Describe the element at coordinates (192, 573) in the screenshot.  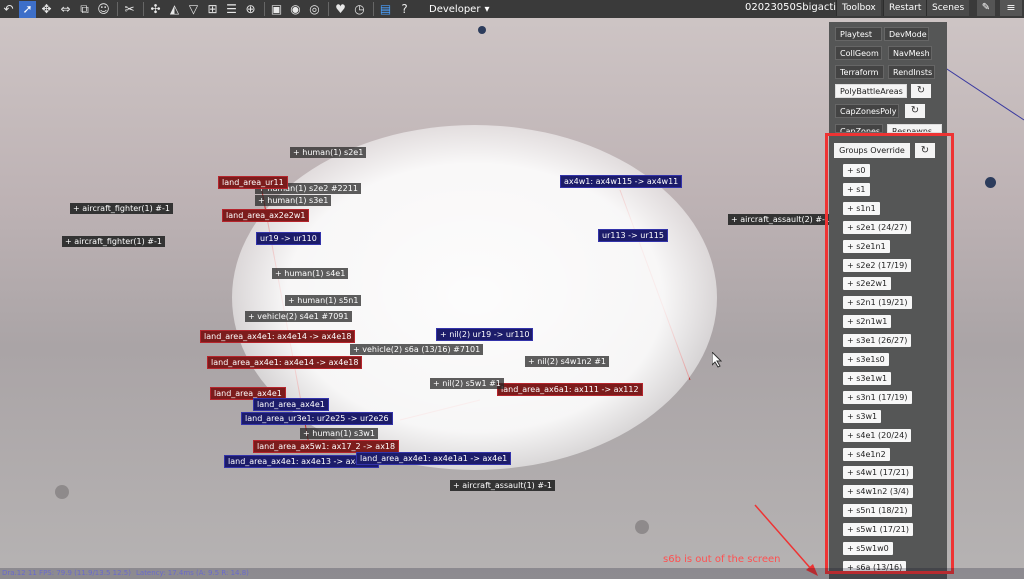
I see `latency-readout: Latency: 17.4ms (A: 9.5 R: 14.8)` at that location.